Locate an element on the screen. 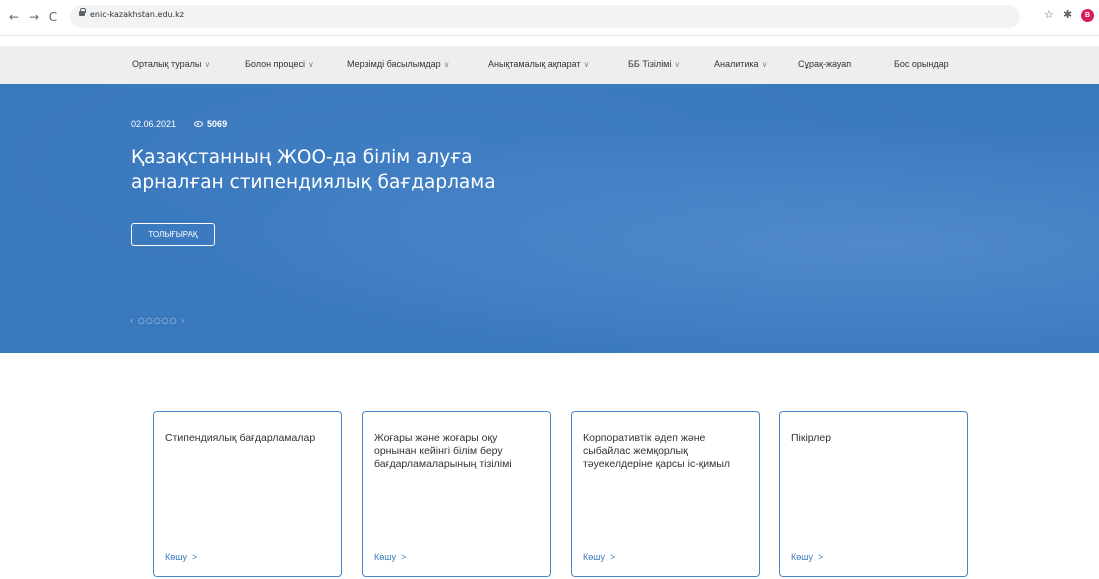 The image size is (1099, 579). nav-item-reference: Анықтамалық ақпарат ∨ is located at coordinates (538, 64).